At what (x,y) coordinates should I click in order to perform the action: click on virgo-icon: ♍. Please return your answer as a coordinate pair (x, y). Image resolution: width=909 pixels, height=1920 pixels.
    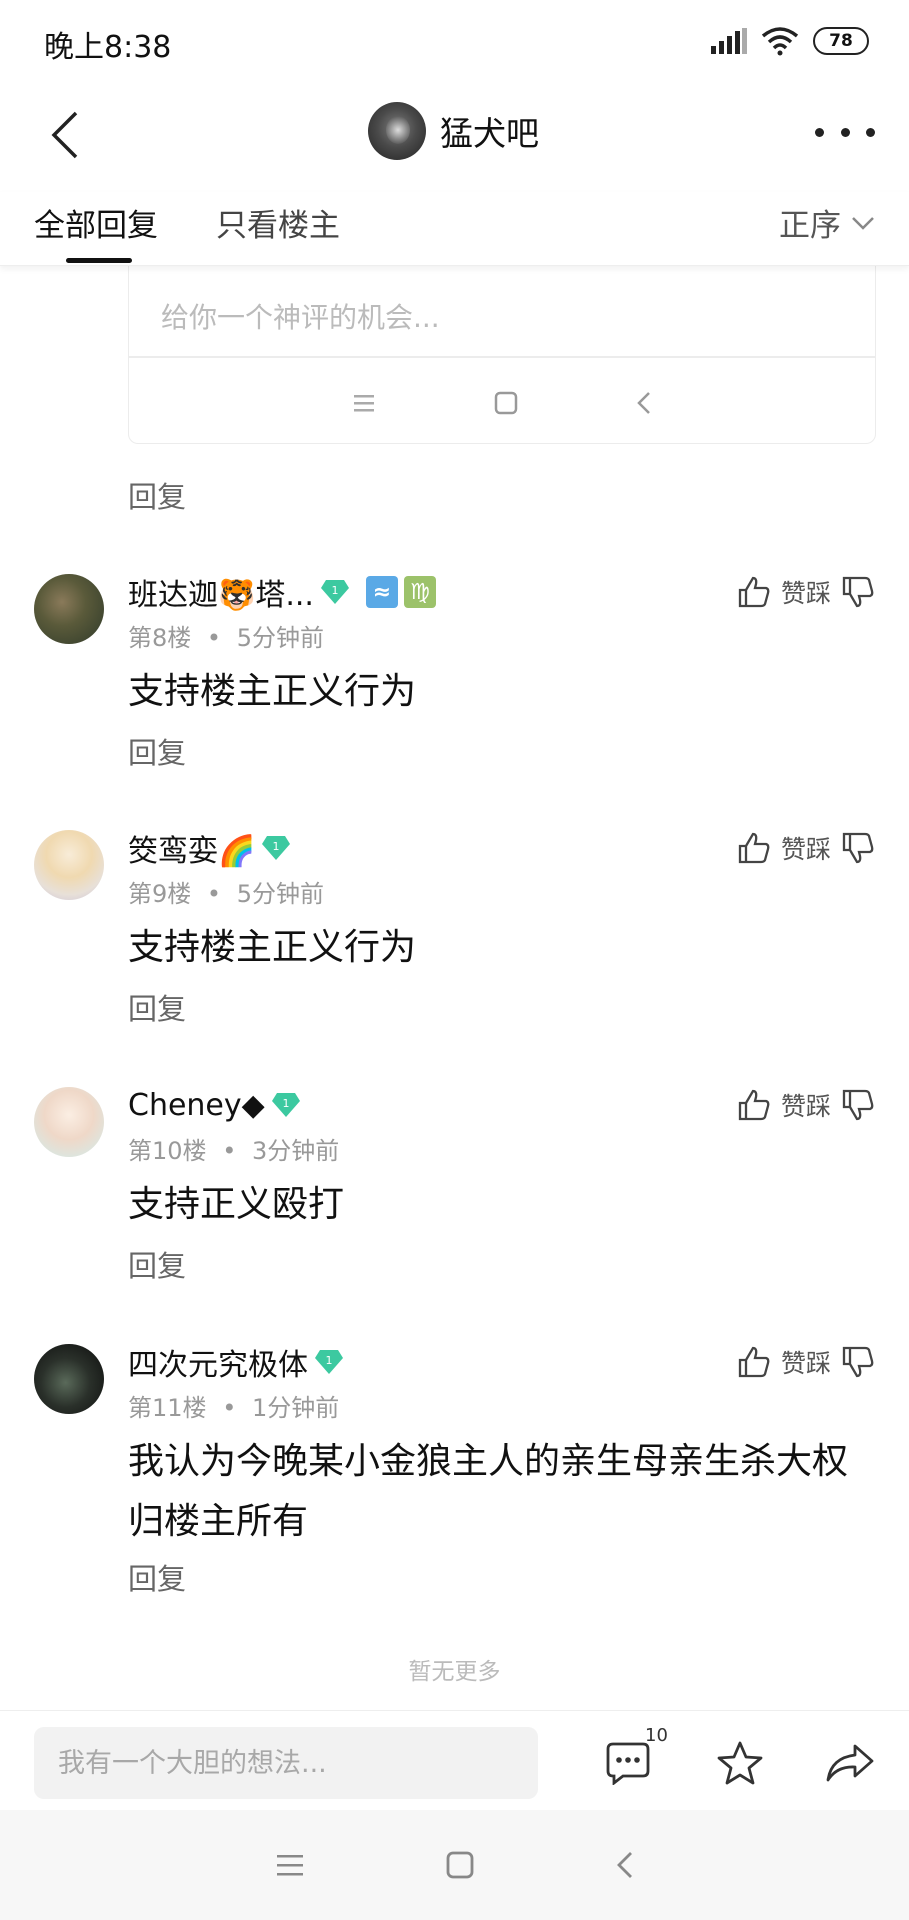
    Looking at the image, I should click on (419, 592).